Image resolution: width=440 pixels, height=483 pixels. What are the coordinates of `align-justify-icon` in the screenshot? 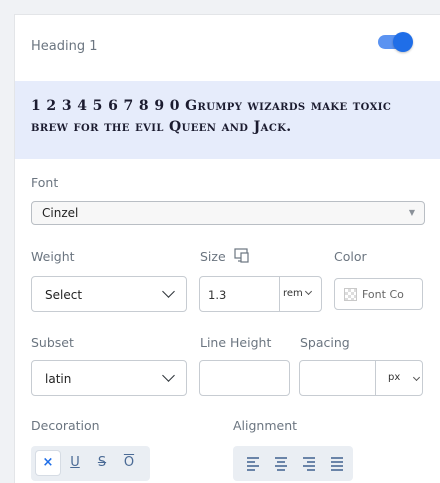 It's located at (337, 463).